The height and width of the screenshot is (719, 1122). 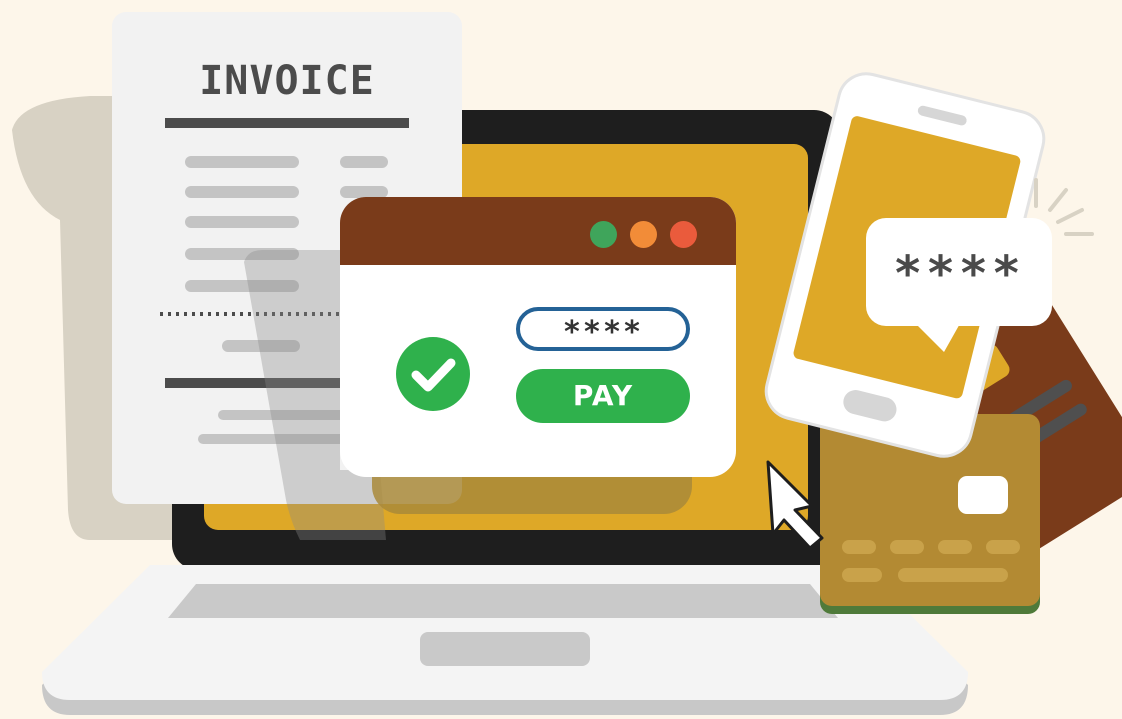 I want to click on payment-window: **** PAY, so click(x=538, y=337).